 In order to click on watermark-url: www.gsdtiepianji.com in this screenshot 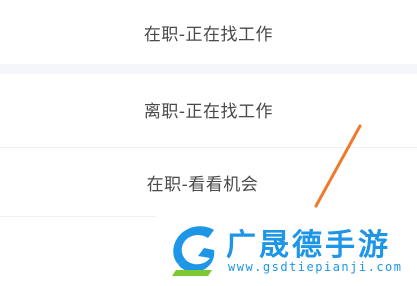, I will do `click(315, 267)`.